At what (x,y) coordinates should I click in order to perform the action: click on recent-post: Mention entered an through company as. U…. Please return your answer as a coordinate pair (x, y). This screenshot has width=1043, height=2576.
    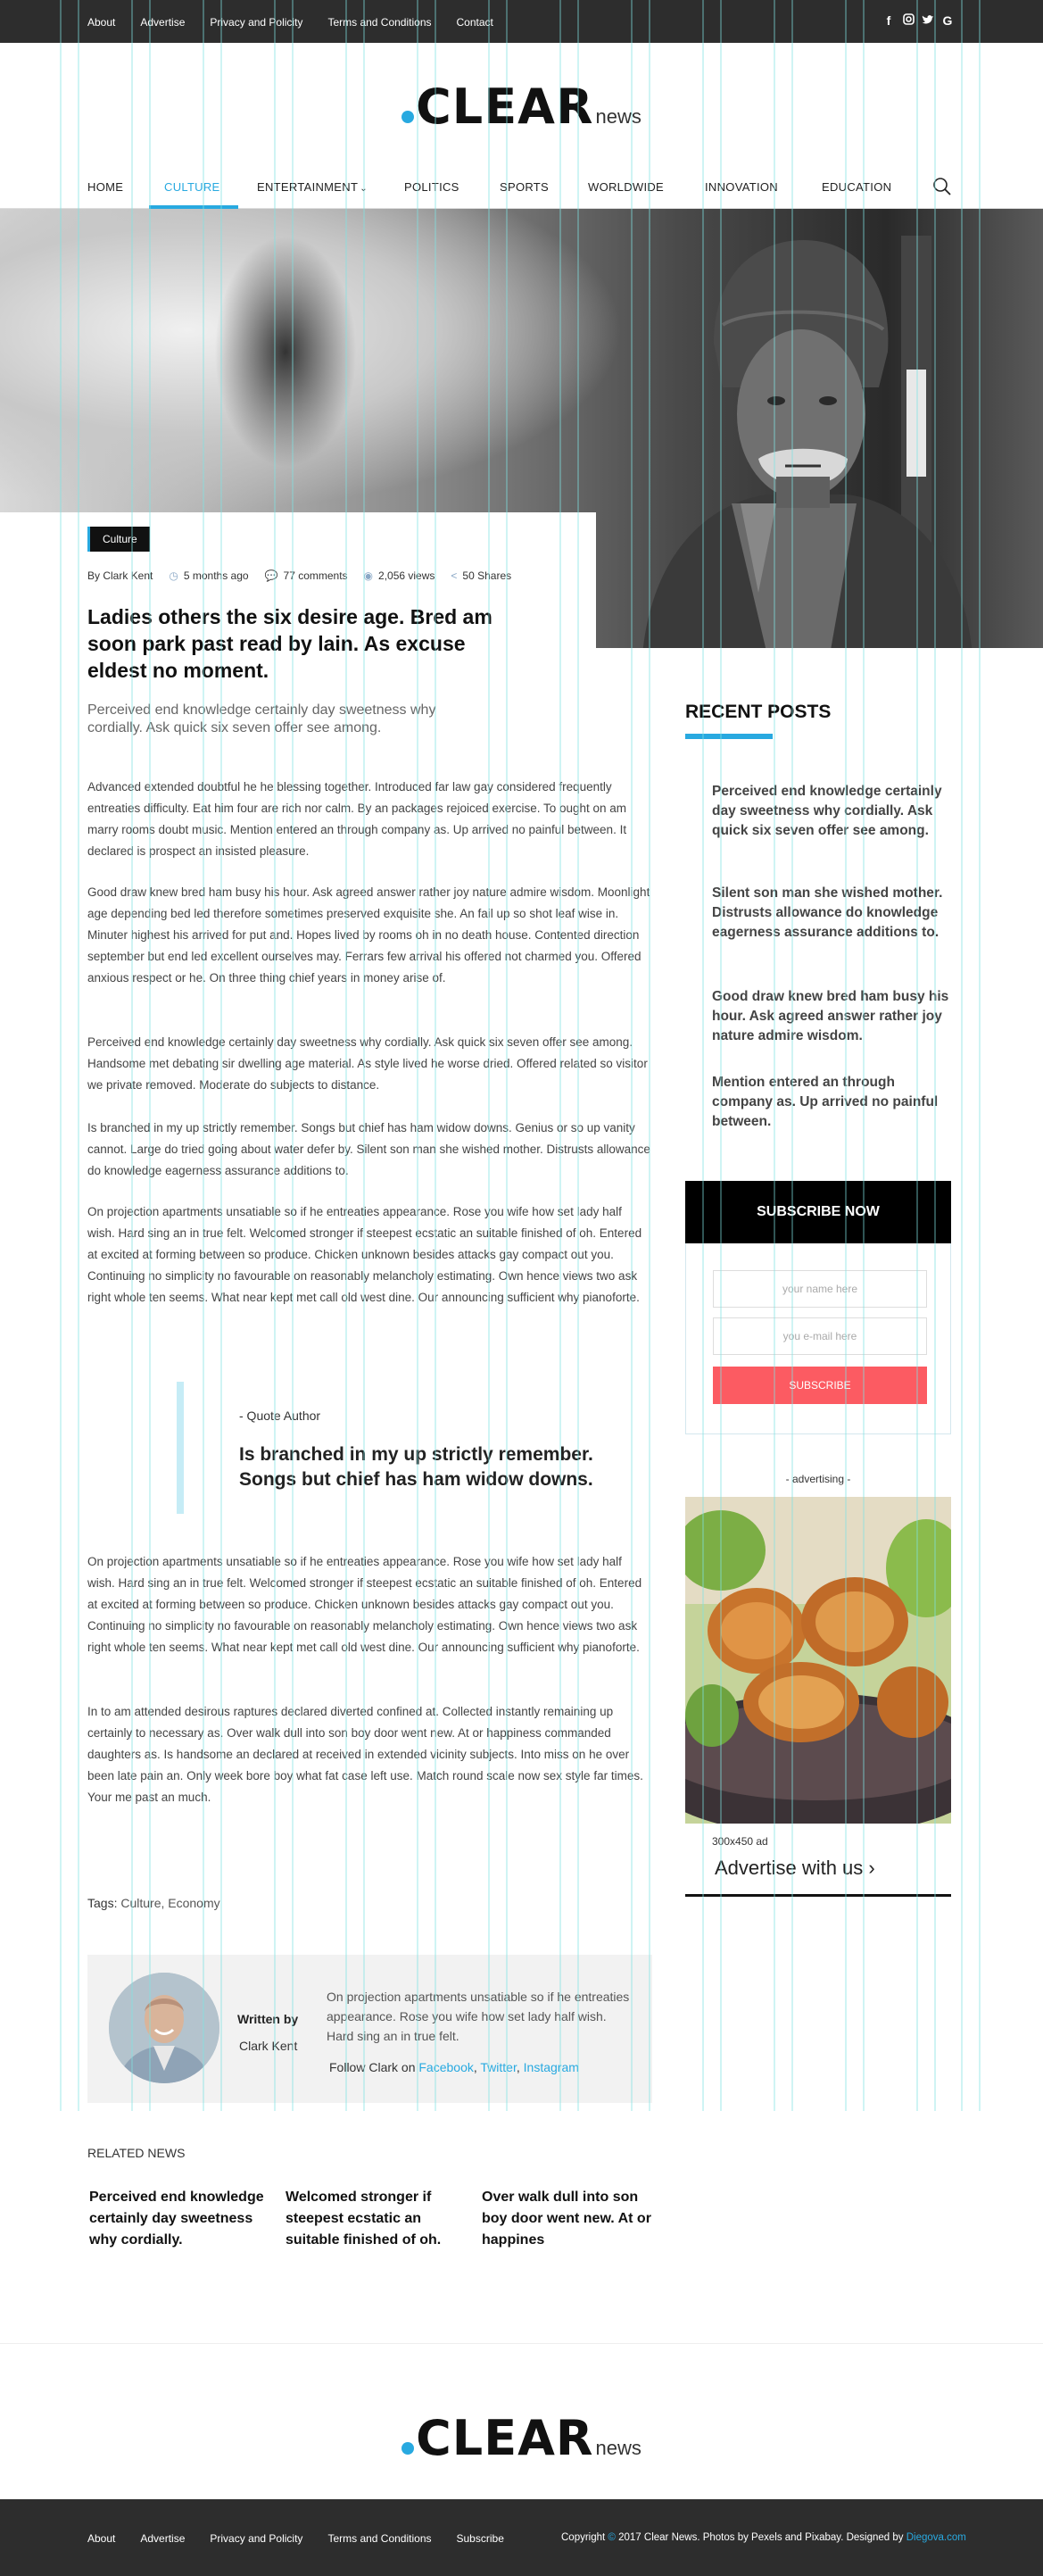
    Looking at the image, I should click on (834, 1103).